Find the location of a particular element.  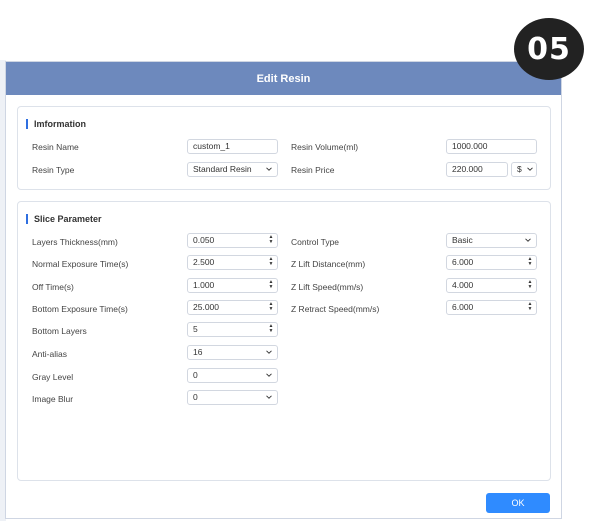

resin-type-value: Standard Resin is located at coordinates (222, 169).